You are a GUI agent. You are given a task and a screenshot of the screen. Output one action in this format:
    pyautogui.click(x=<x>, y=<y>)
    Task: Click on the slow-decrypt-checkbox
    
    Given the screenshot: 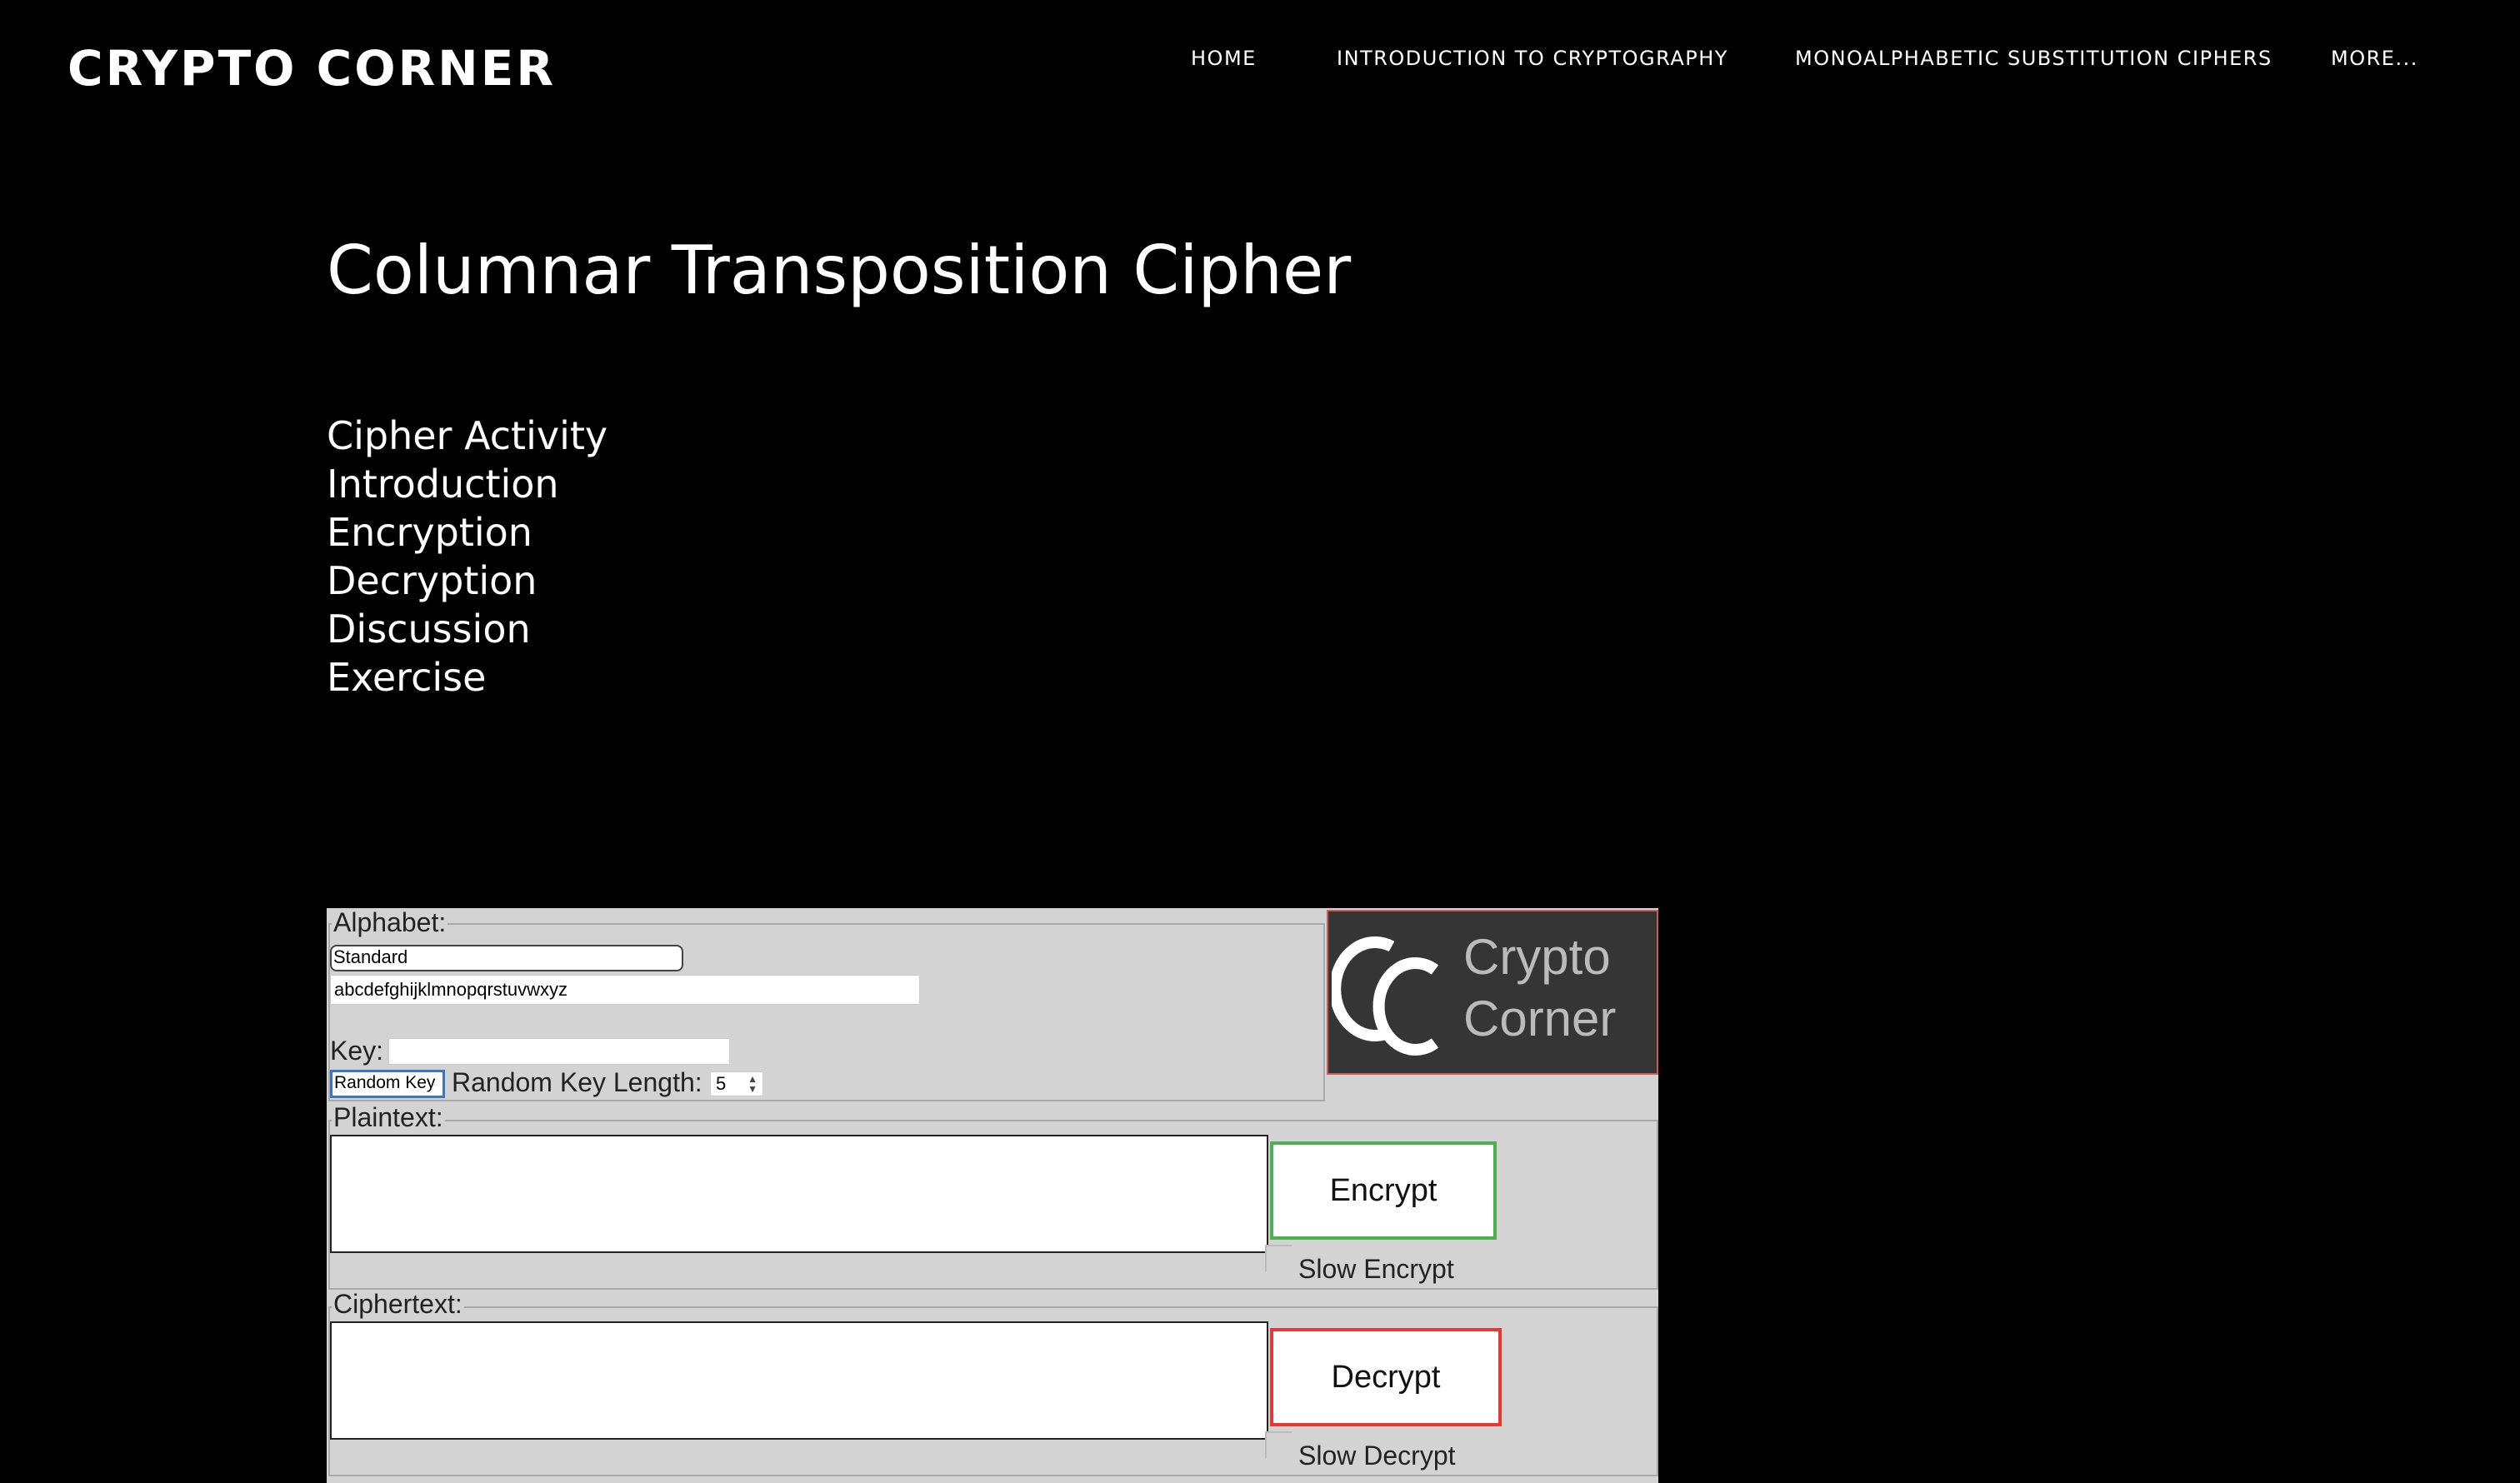 What is the action you would take?
    pyautogui.click(x=1278, y=1445)
    